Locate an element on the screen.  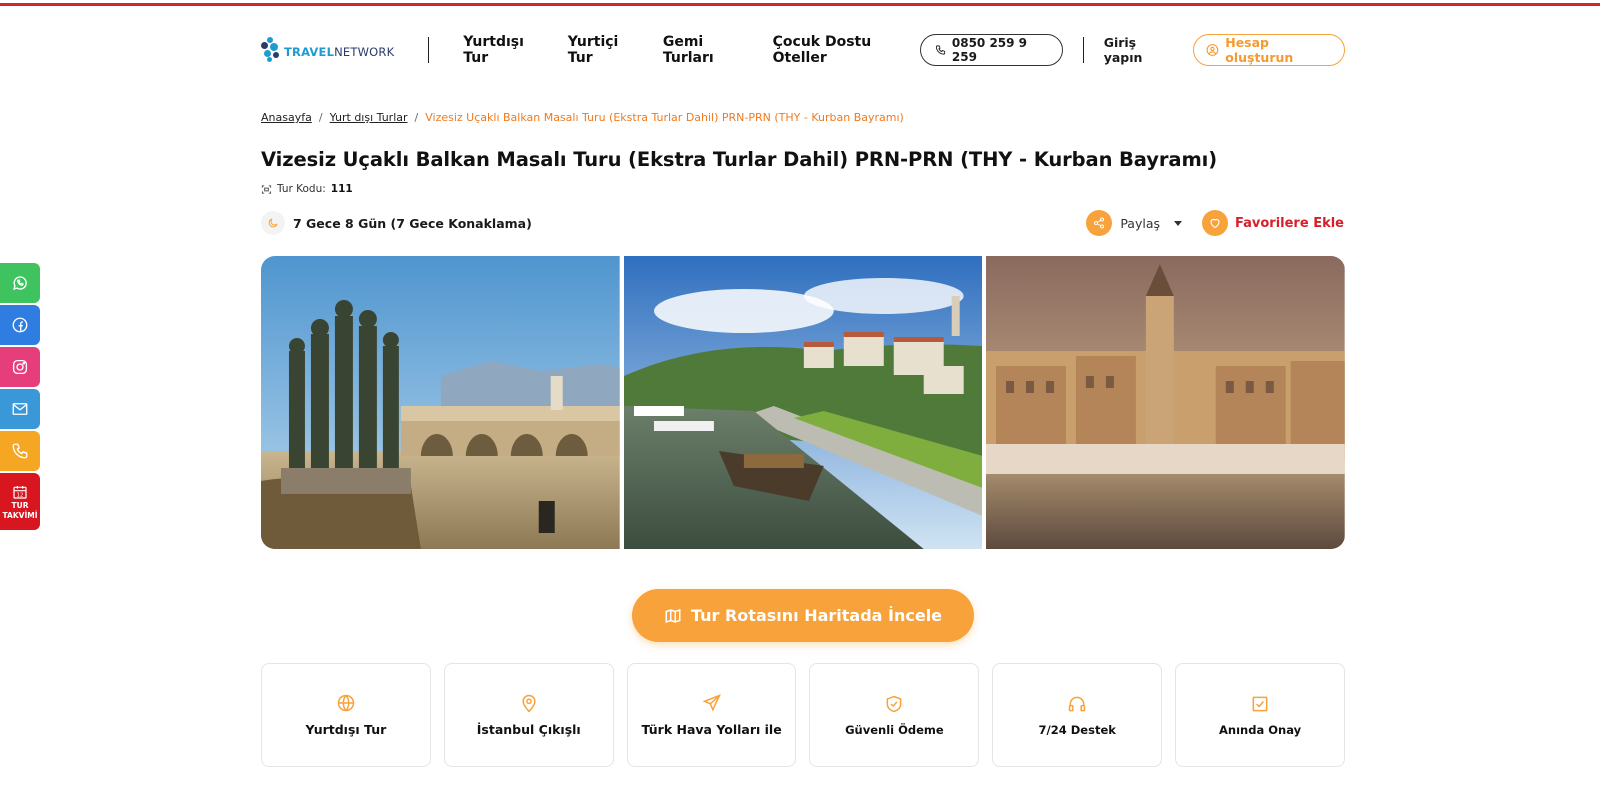
route-map-button: Tur Rotasını Haritada İncele is located at coordinates (803, 615).